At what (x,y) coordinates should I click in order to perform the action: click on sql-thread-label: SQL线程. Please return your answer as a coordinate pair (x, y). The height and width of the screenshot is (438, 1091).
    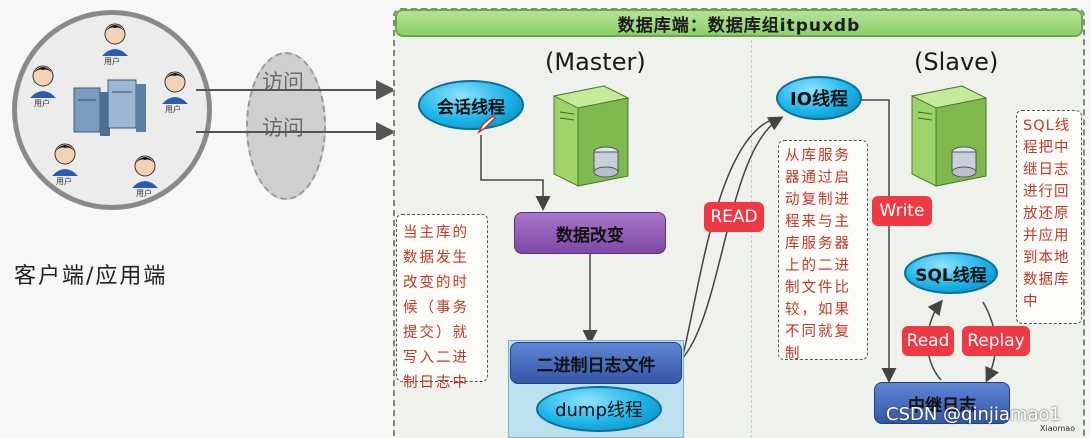
    Looking at the image, I should click on (951, 275).